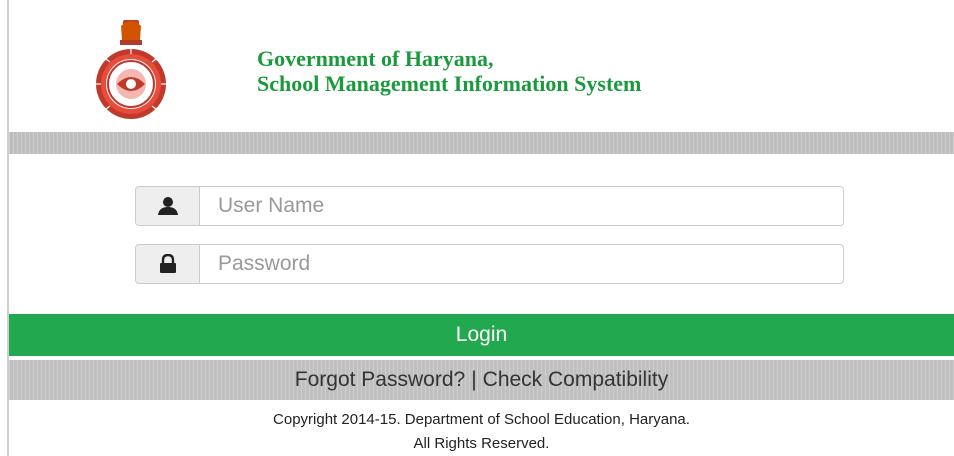 The width and height of the screenshot is (954, 456). What do you see at coordinates (131, 69) in the screenshot?
I see `haryana-emblem-icon` at bounding box center [131, 69].